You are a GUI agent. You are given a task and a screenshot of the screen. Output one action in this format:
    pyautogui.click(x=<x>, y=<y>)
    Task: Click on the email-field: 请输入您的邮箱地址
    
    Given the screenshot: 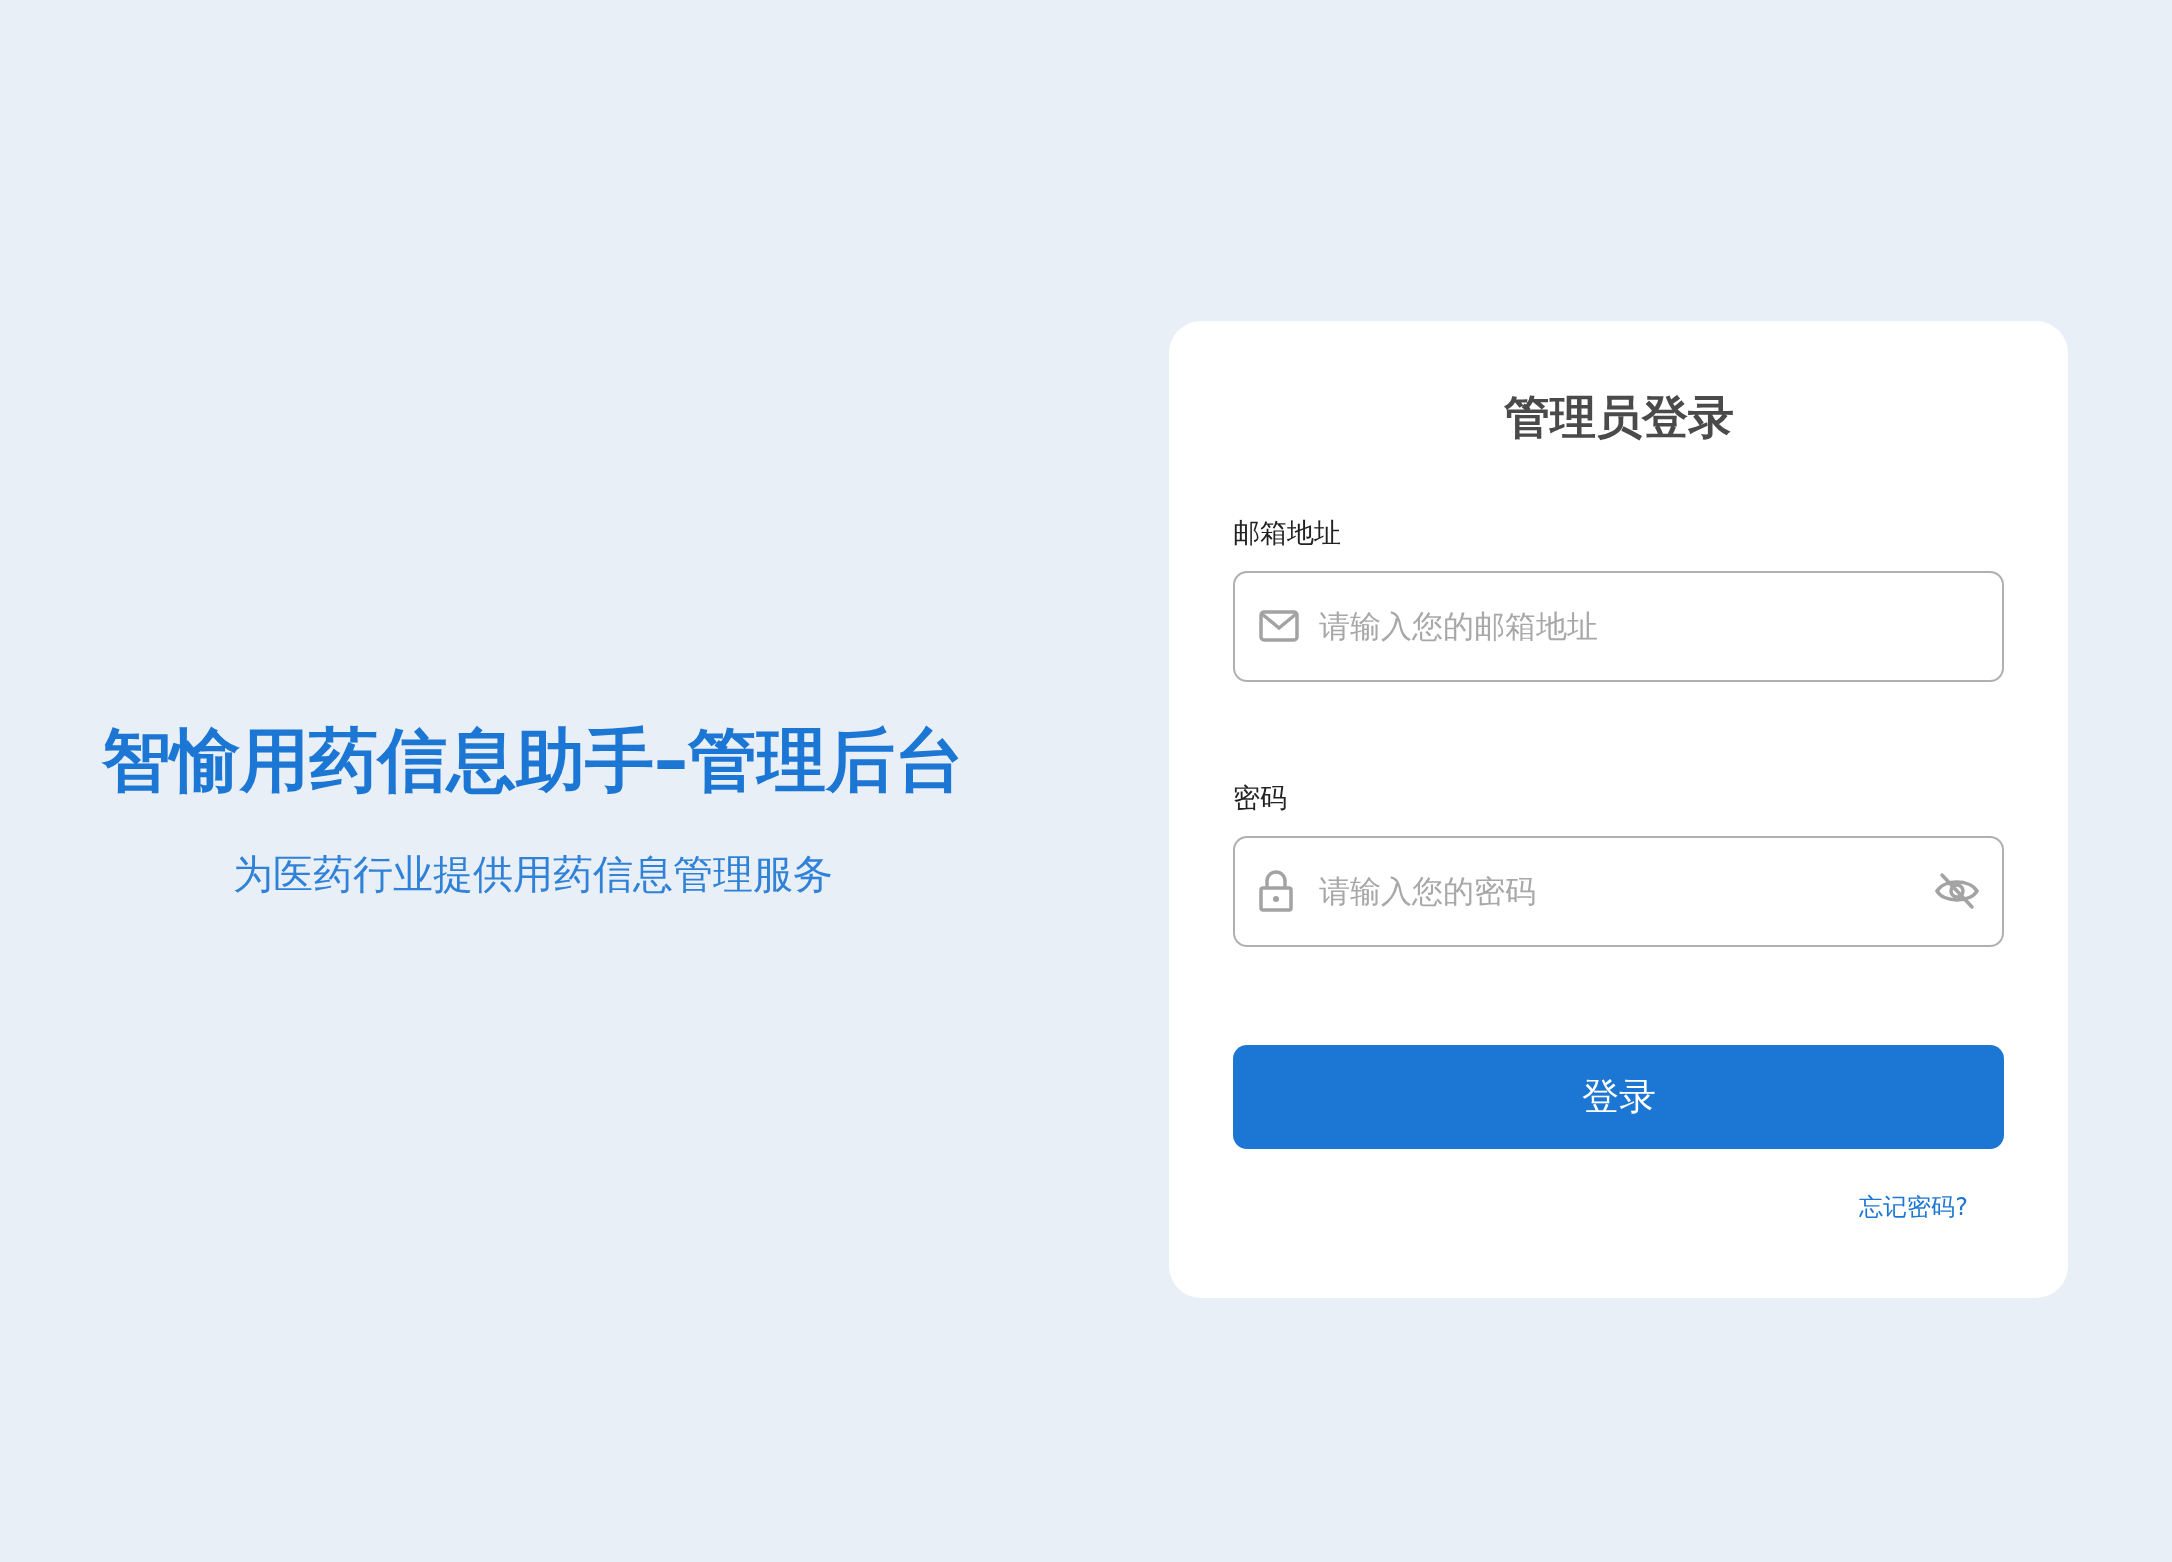 What is the action you would take?
    pyautogui.click(x=1618, y=626)
    